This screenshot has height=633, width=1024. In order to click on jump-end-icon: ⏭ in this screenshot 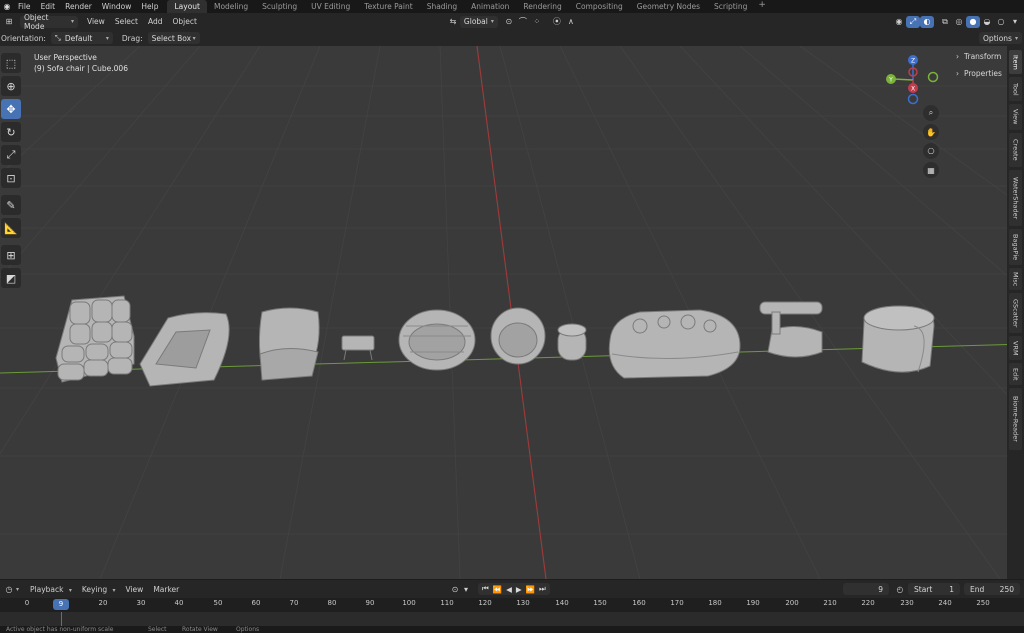, I will do `click(542, 589)`.